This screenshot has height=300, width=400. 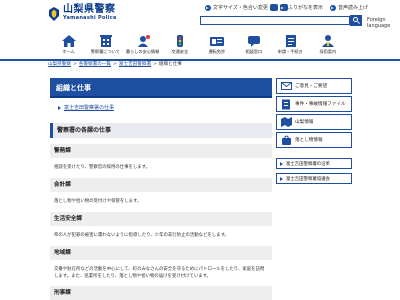 What do you see at coordinates (273, 7) in the screenshot?
I see `size-small-button` at bounding box center [273, 7].